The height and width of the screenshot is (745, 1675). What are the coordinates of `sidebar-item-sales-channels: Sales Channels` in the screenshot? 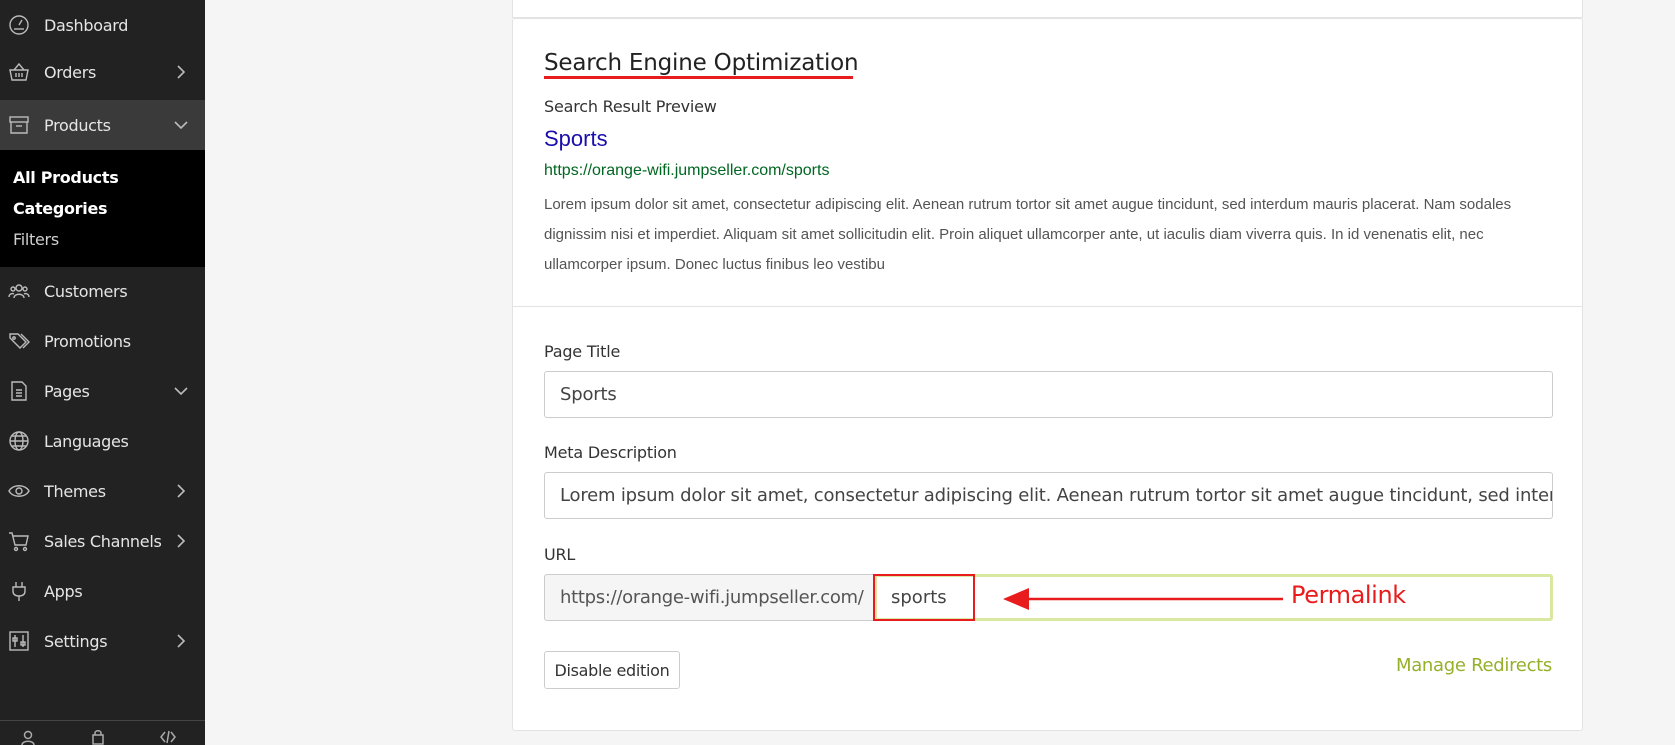 It's located at (102, 541).